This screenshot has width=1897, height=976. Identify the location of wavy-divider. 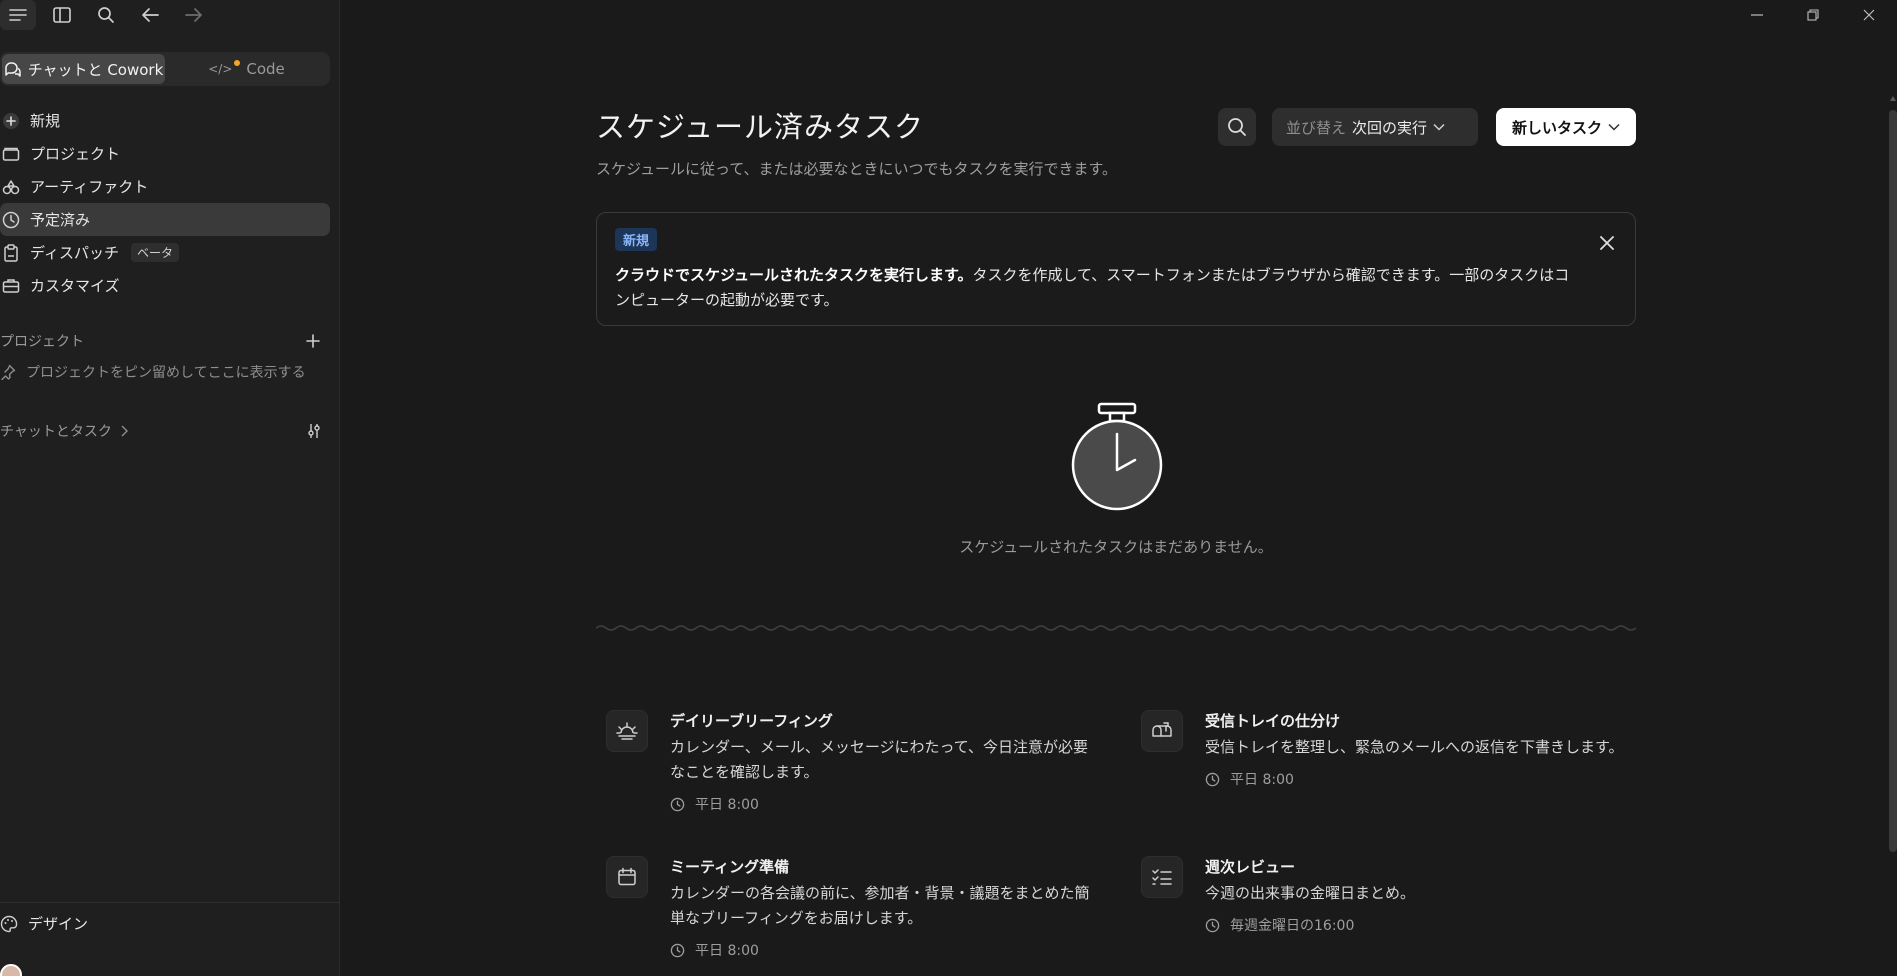
(1116, 628).